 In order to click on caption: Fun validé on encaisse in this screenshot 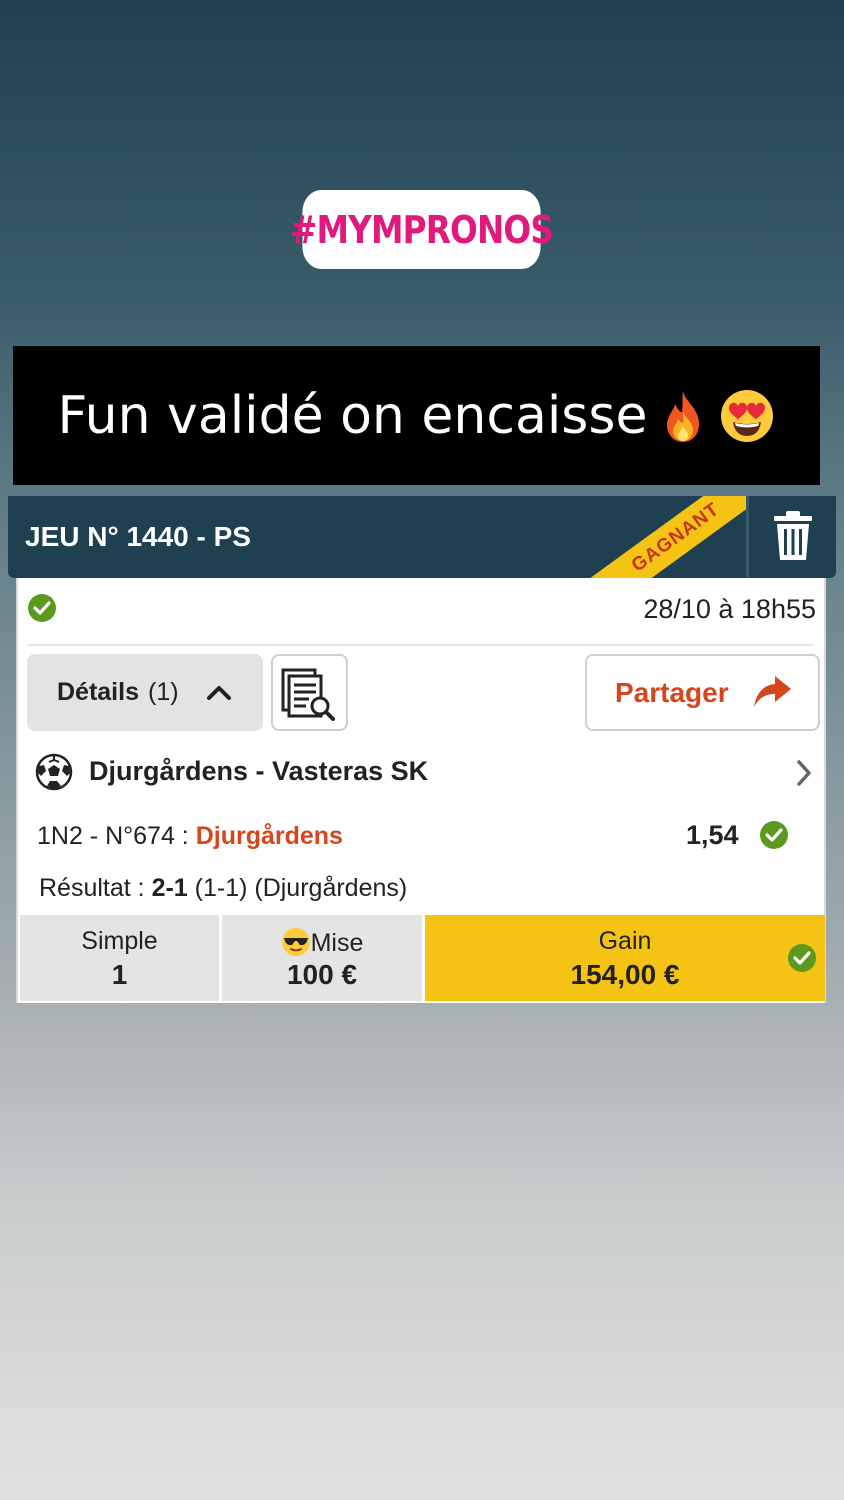, I will do `click(417, 416)`.